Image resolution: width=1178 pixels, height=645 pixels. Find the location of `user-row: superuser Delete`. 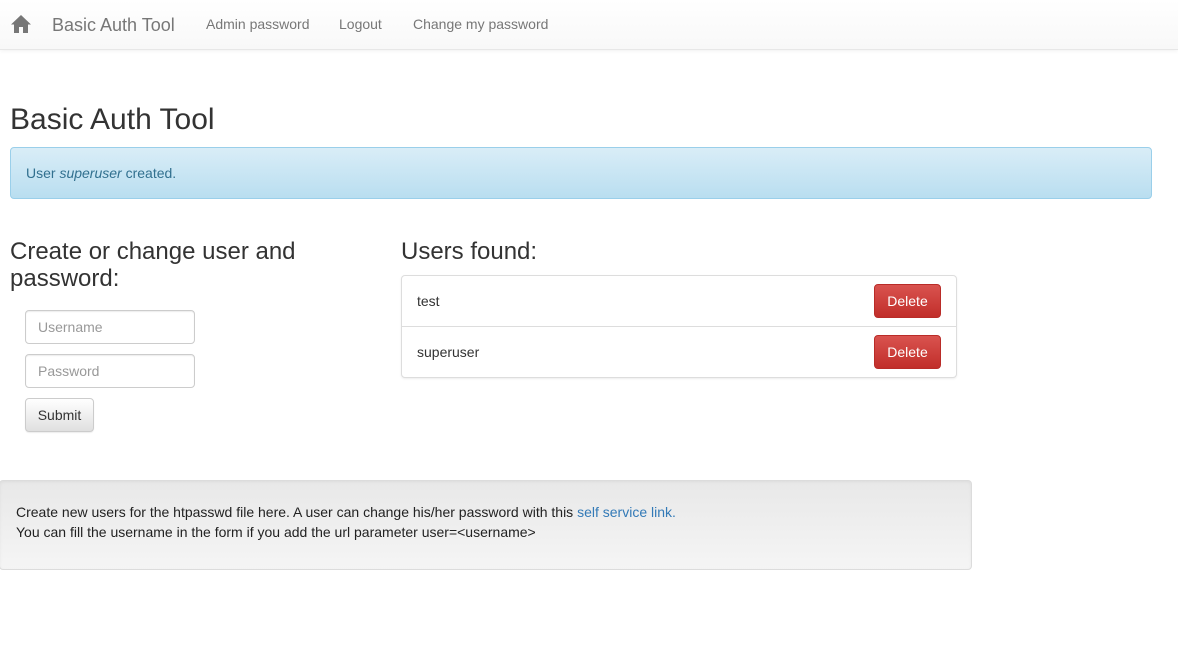

user-row: superuser Delete is located at coordinates (679, 352).